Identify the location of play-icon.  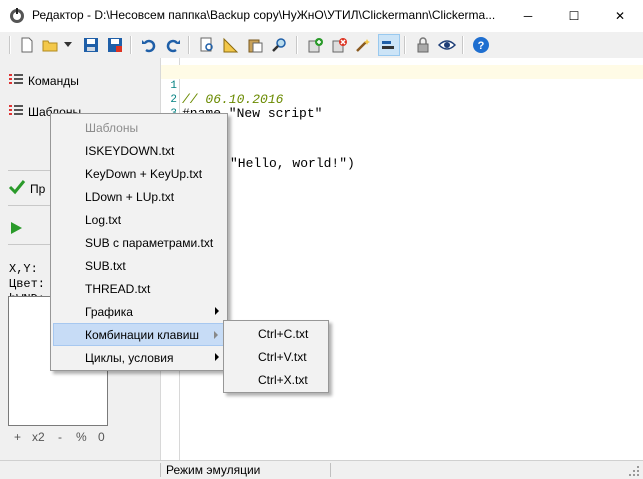
(16, 229).